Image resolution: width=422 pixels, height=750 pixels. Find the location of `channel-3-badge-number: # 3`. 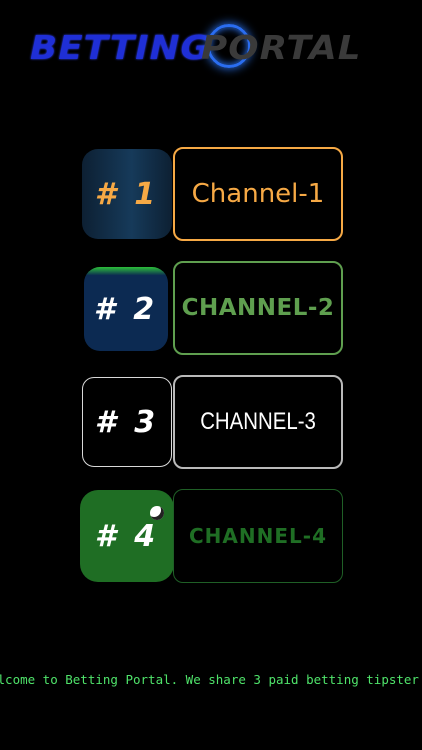

channel-3-badge-number: # 3 is located at coordinates (127, 422).